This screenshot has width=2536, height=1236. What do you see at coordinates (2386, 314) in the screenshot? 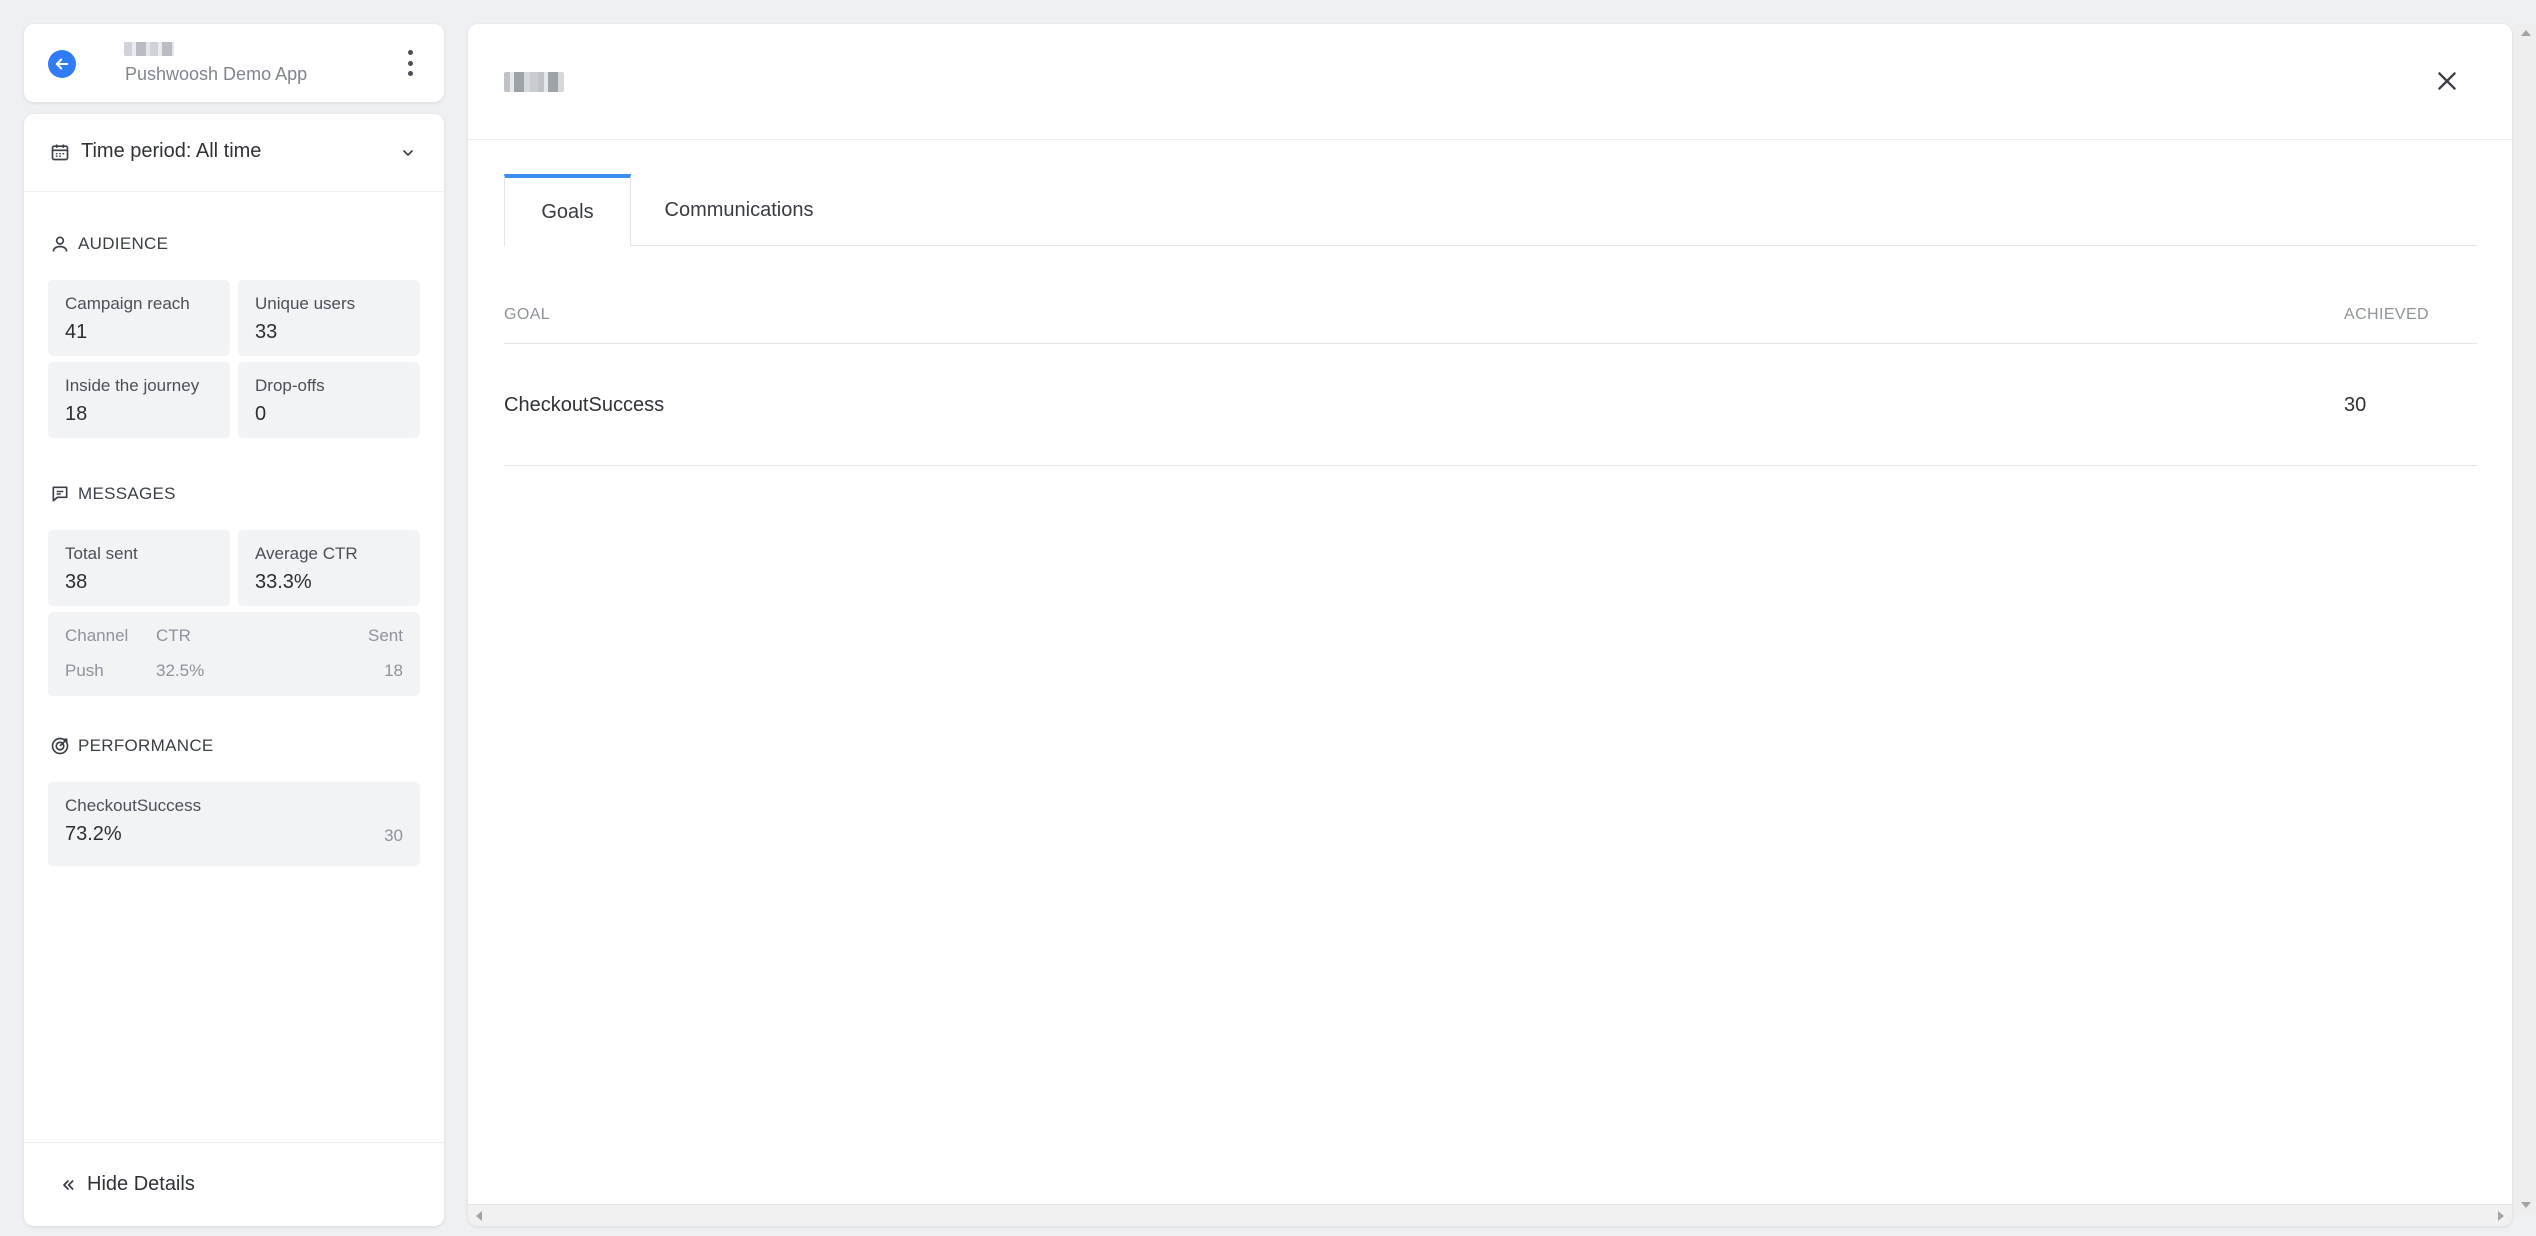
I see `achieved-column-header: ACHIEVED` at bounding box center [2386, 314].